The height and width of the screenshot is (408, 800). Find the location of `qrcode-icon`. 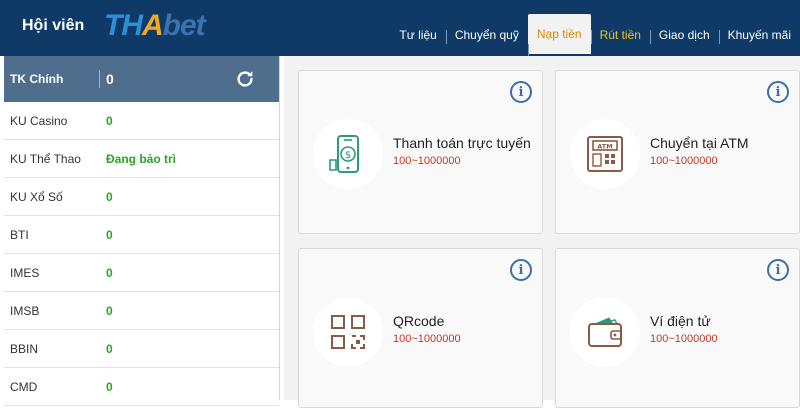

qrcode-icon is located at coordinates (348, 332).